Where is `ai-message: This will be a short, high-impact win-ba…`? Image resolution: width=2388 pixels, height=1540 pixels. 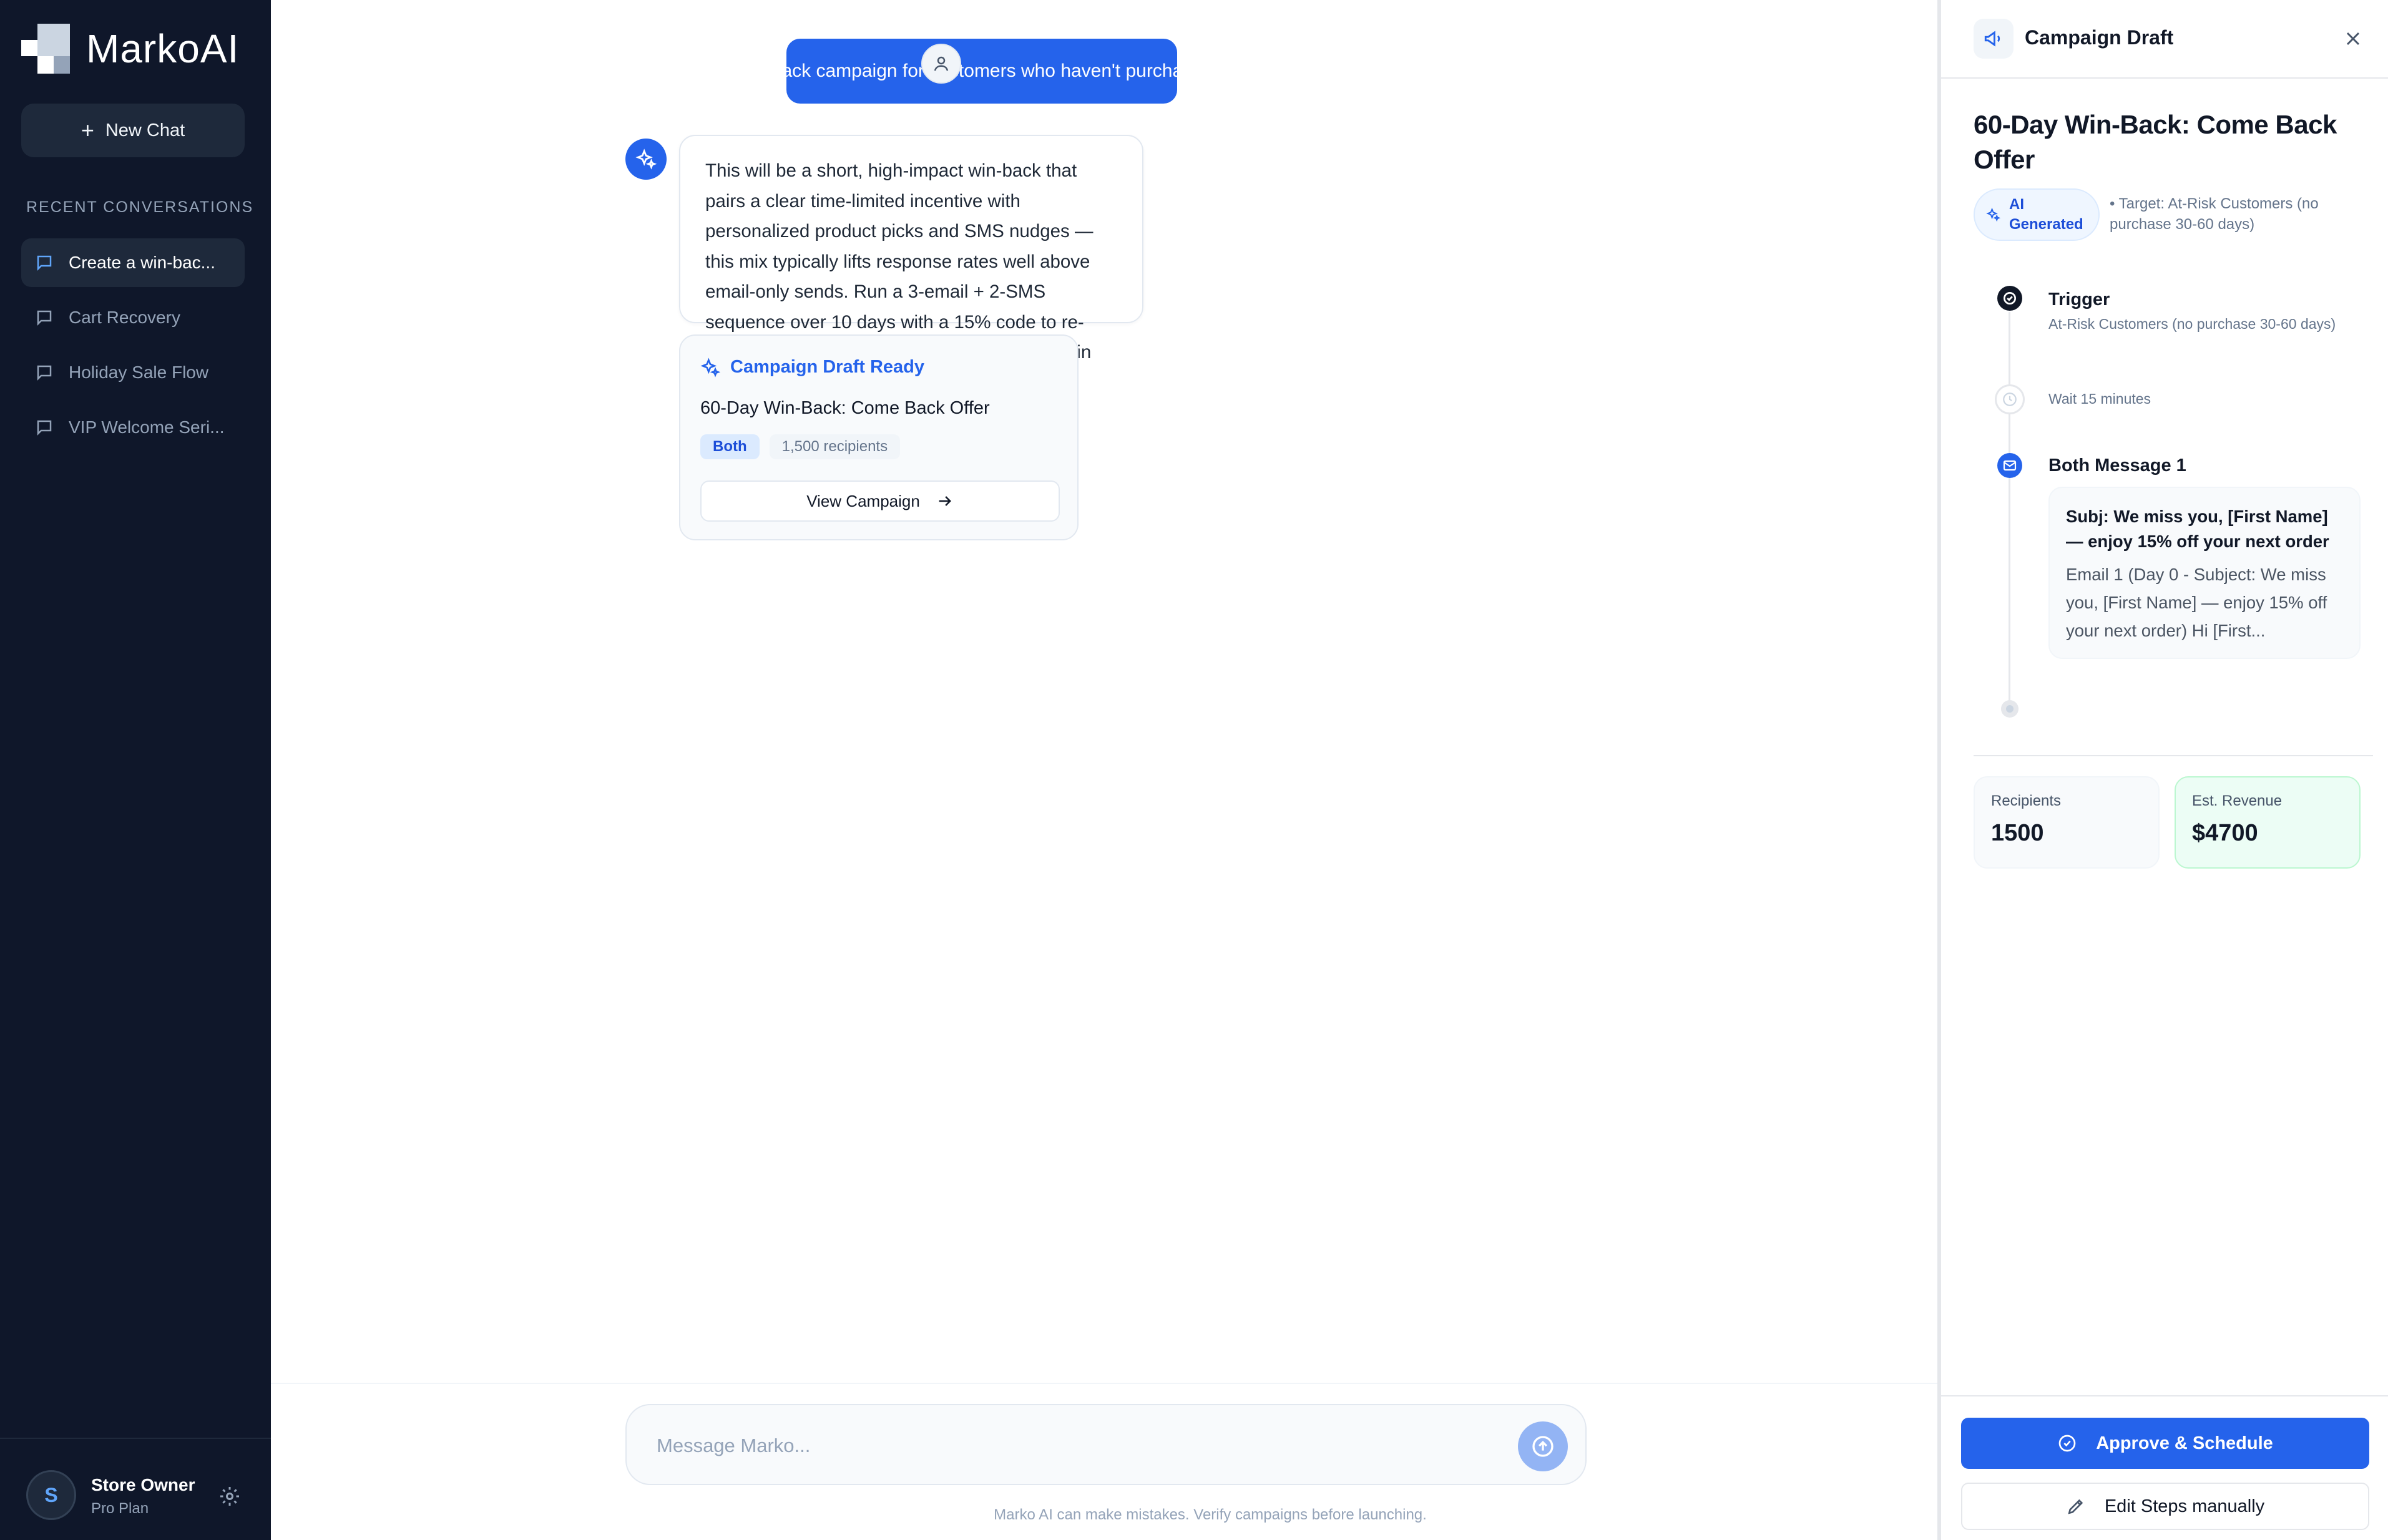
ai-message: This will be a short, high-impact win-ba… is located at coordinates (911, 264).